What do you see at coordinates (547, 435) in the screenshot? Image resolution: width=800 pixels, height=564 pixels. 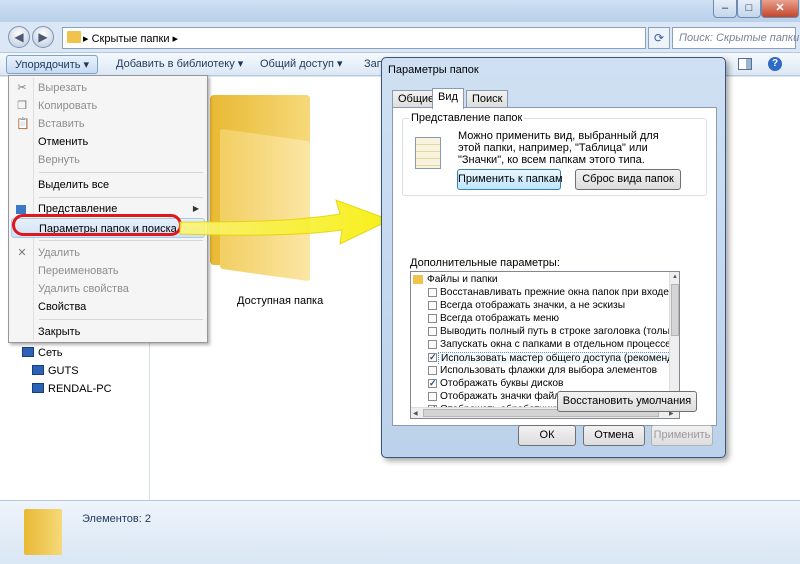 I see `ok-button: ОК` at bounding box center [547, 435].